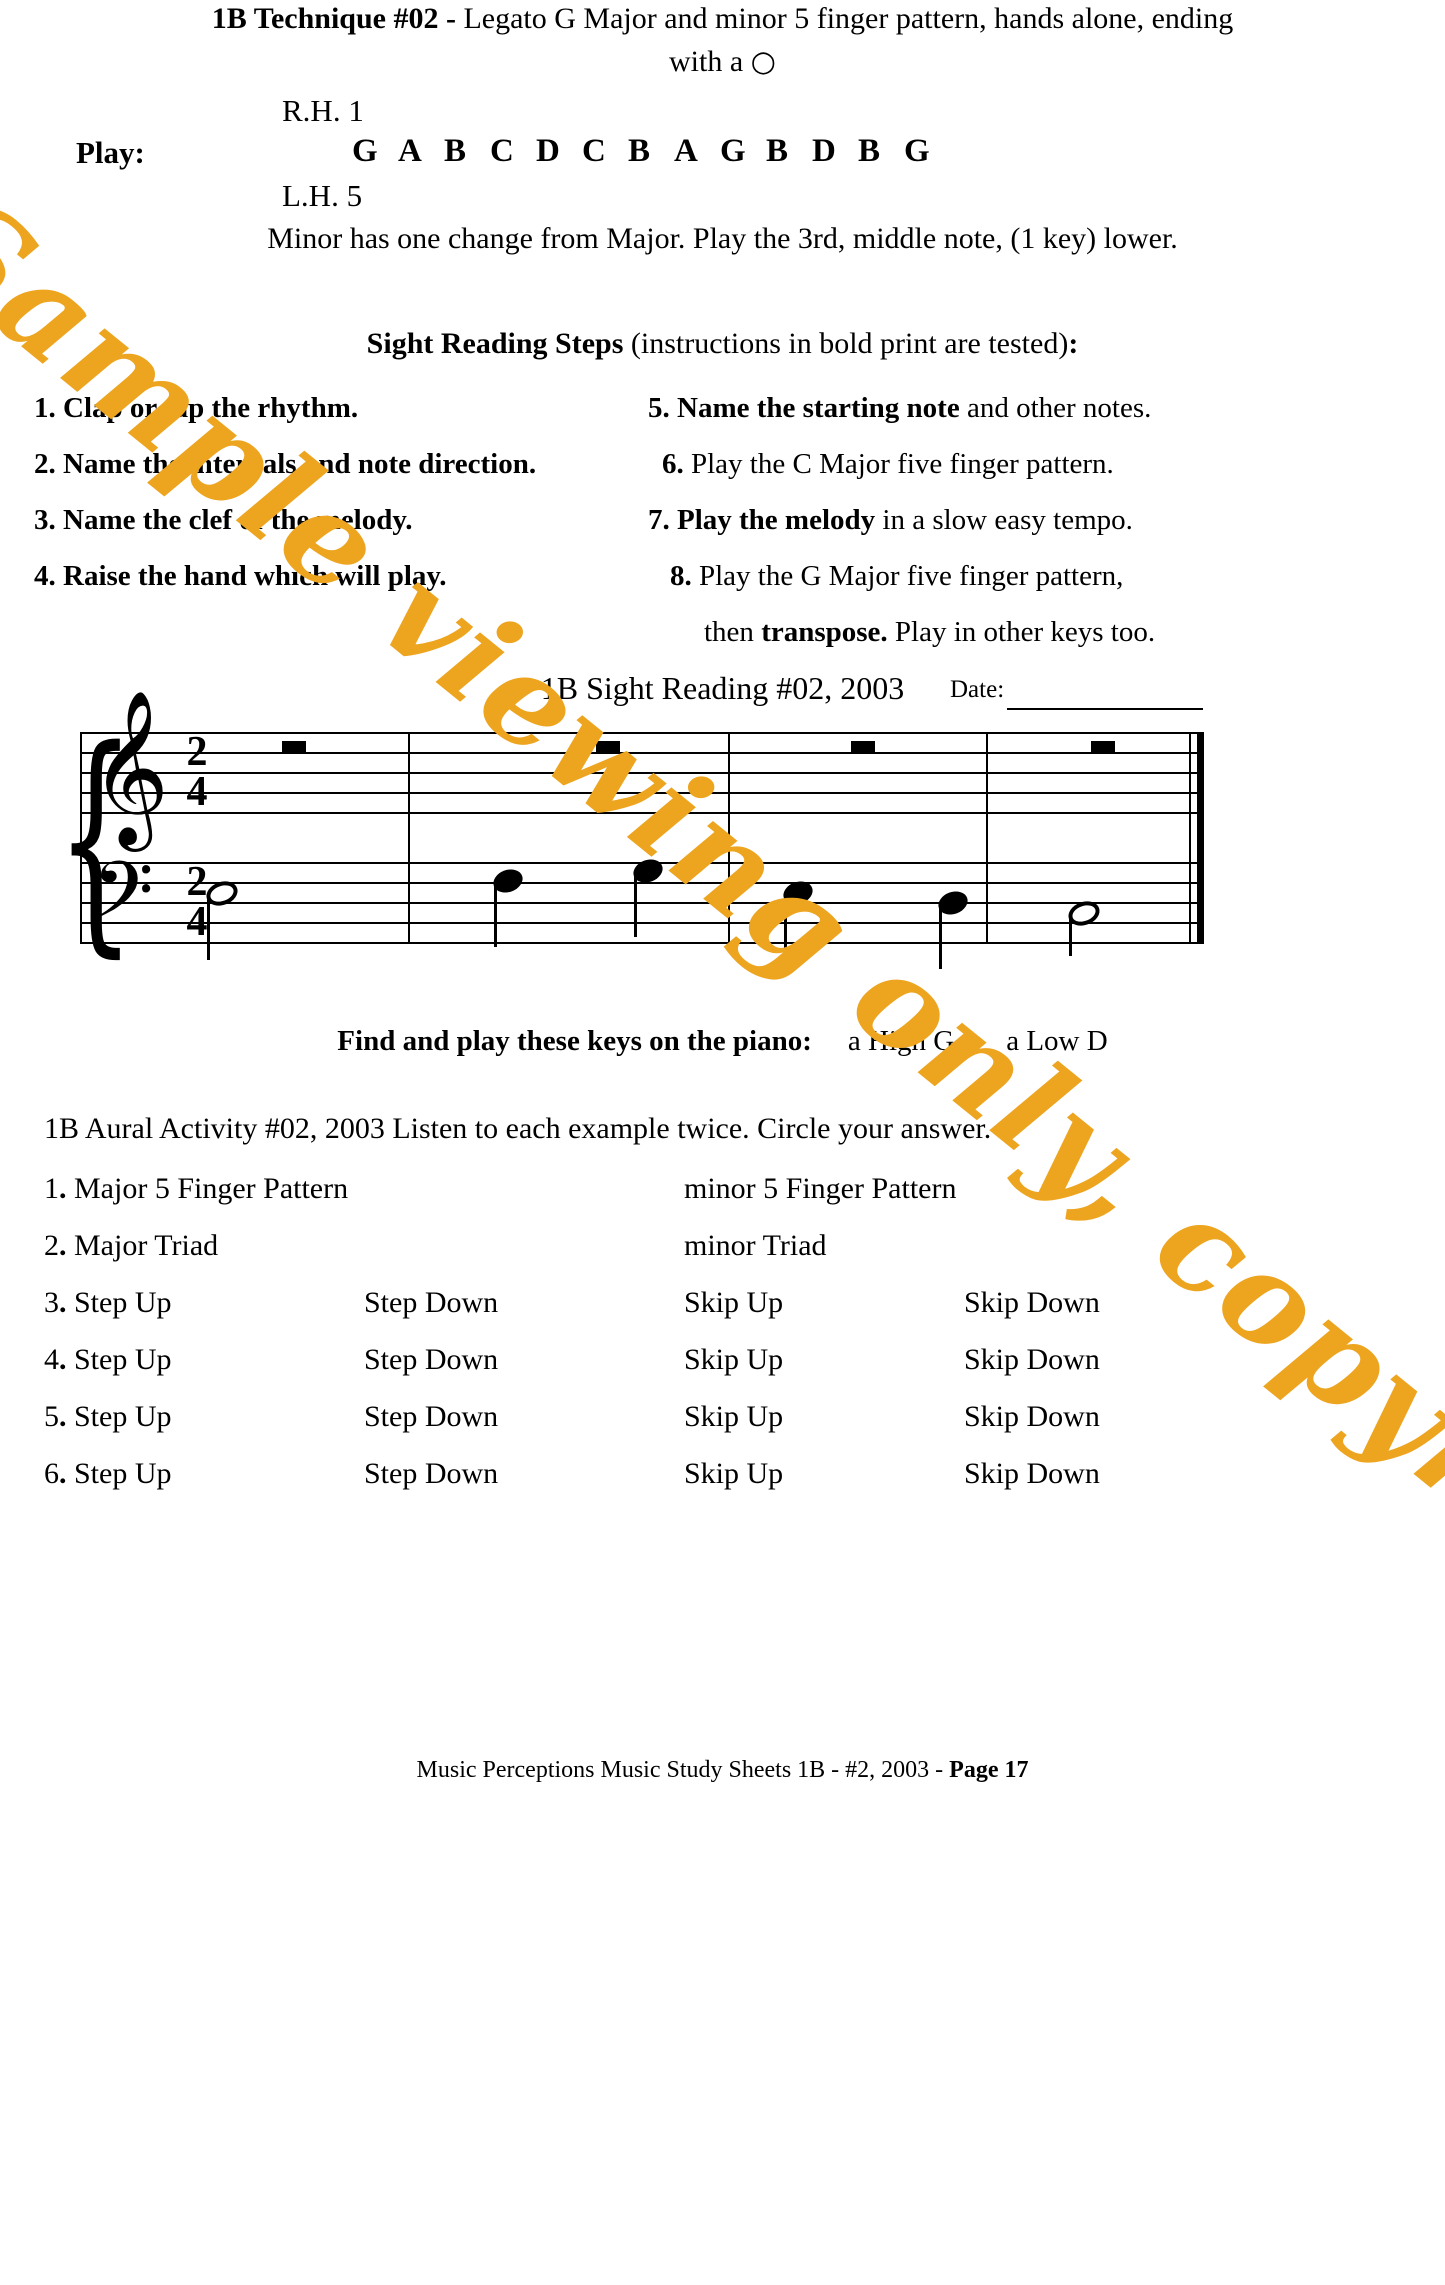 The width and height of the screenshot is (1445, 2285). Describe the element at coordinates (681, 576) in the screenshot. I see `step-number: 8.` at that location.